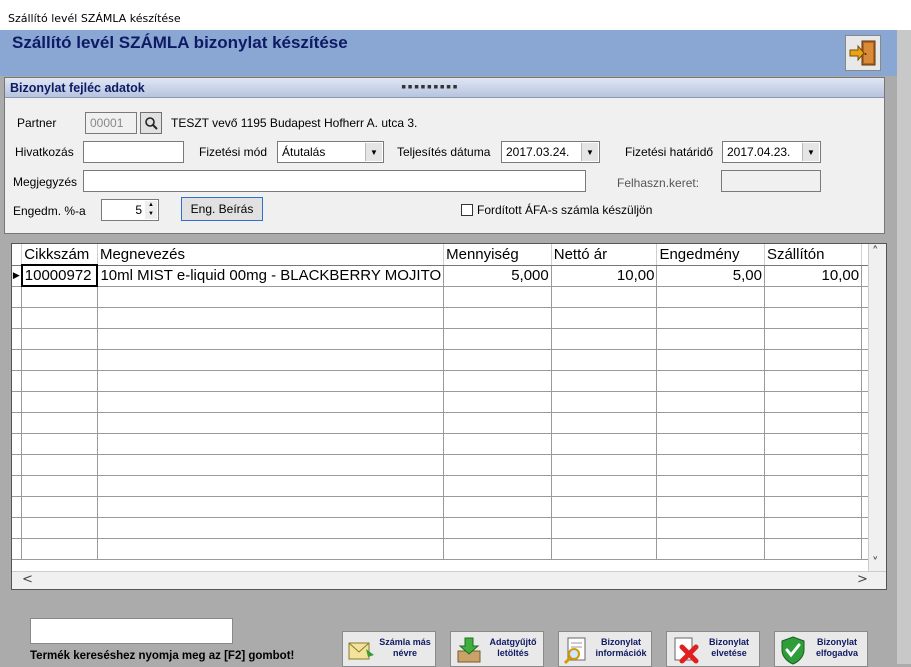  What do you see at coordinates (862, 579) in the screenshot?
I see `scroll-right-icon: >` at bounding box center [862, 579].